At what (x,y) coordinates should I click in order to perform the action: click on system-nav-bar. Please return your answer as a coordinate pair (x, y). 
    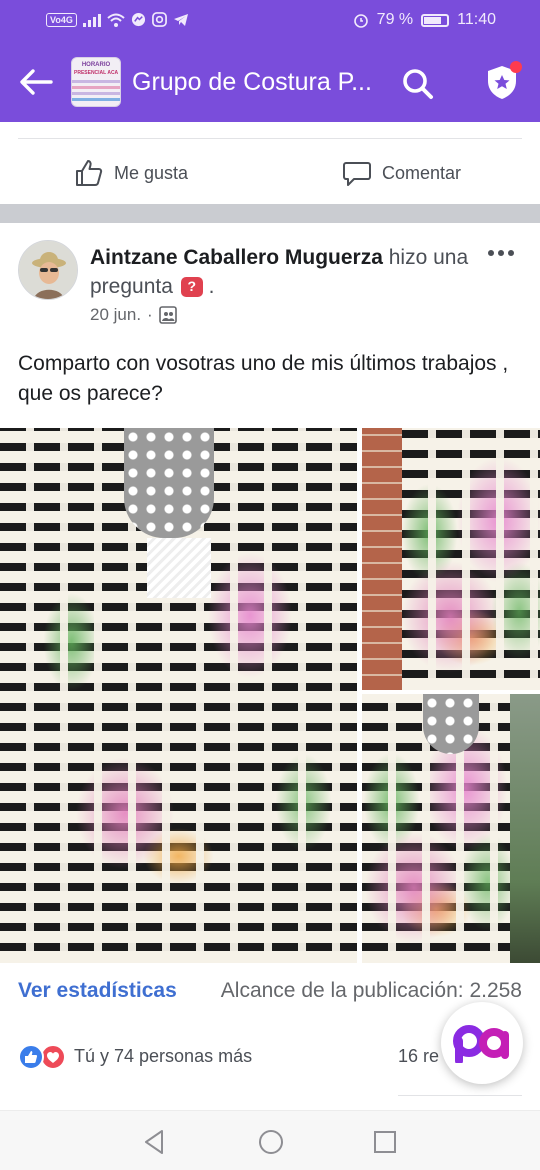
    Looking at the image, I should click on (270, 1140).